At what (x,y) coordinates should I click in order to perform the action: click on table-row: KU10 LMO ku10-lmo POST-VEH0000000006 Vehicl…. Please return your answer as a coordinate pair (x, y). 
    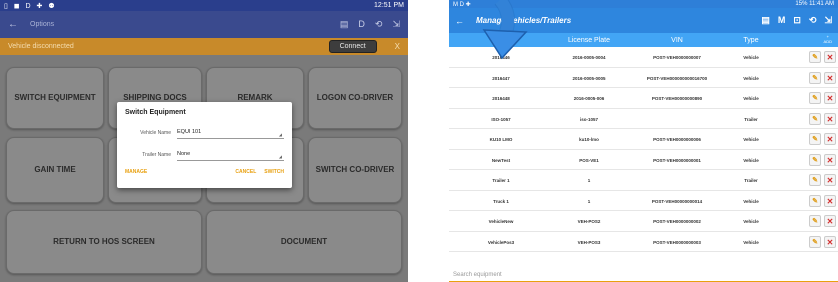
    Looking at the image, I should click on (643, 139).